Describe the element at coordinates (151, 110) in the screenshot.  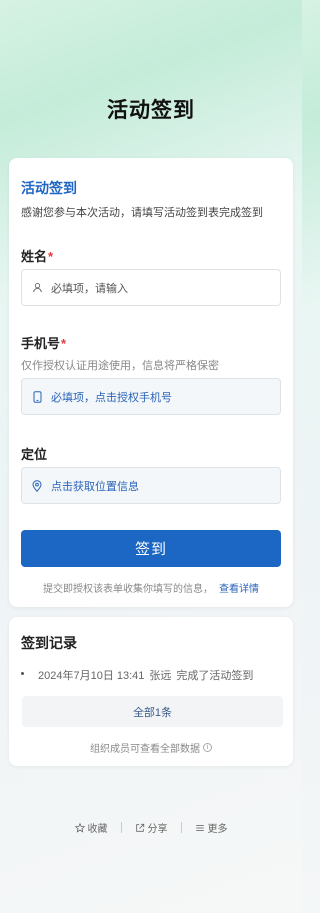
I see `page-title: 活动签到` at that location.